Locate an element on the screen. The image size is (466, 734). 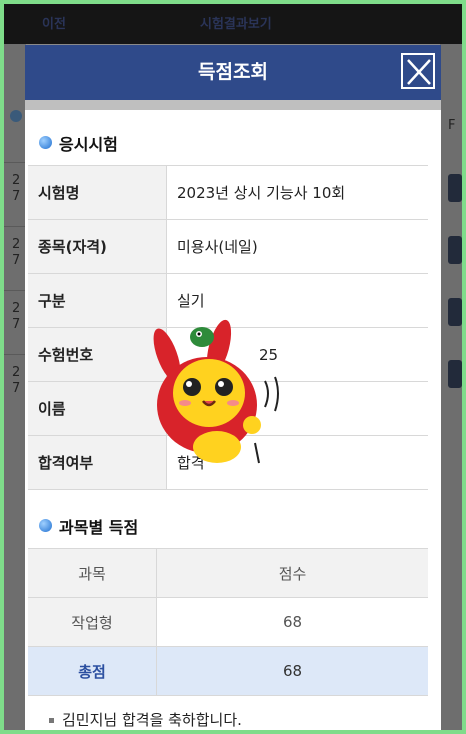
modal-header: 득점조회 is located at coordinates (233, 72).